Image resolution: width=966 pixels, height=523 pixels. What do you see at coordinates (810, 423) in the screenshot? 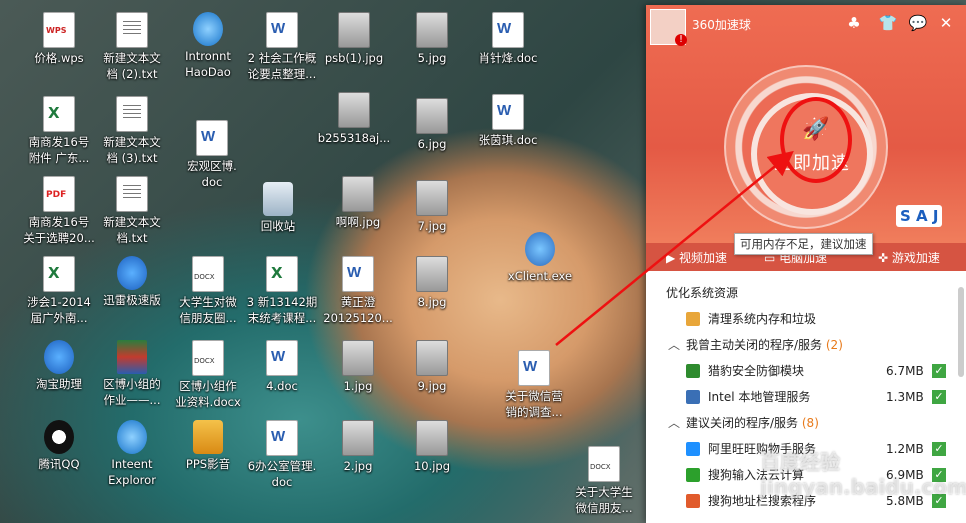
I see `suggest-group-count: (8)` at bounding box center [810, 423].